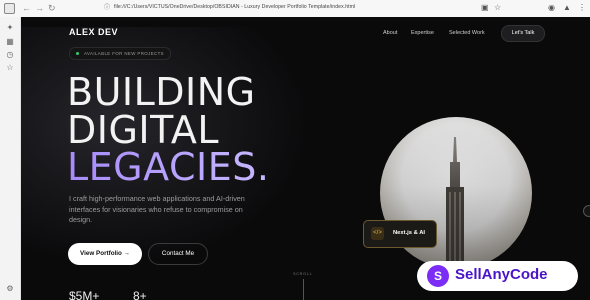  What do you see at coordinates (105, 254) in the screenshot?
I see `view-portfolio-button: View Portfolio →` at bounding box center [105, 254].